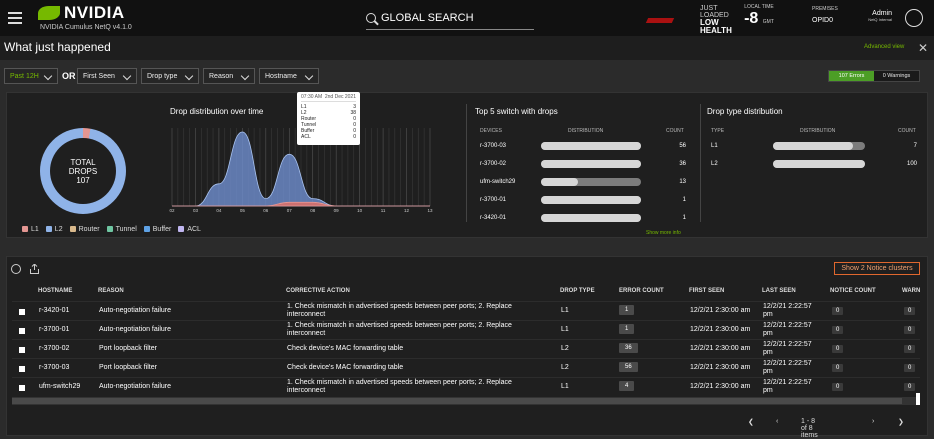 This screenshot has height=439, width=934. Describe the element at coordinates (170, 76) in the screenshot. I see `drop-type-dropdown: Drop type` at that location.